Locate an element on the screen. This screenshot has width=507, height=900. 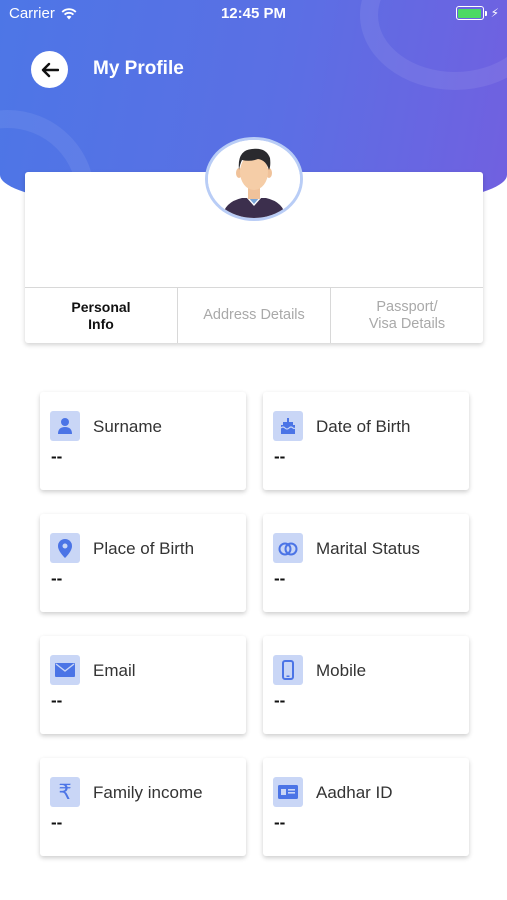
page-title: My Profile is located at coordinates (138, 68).